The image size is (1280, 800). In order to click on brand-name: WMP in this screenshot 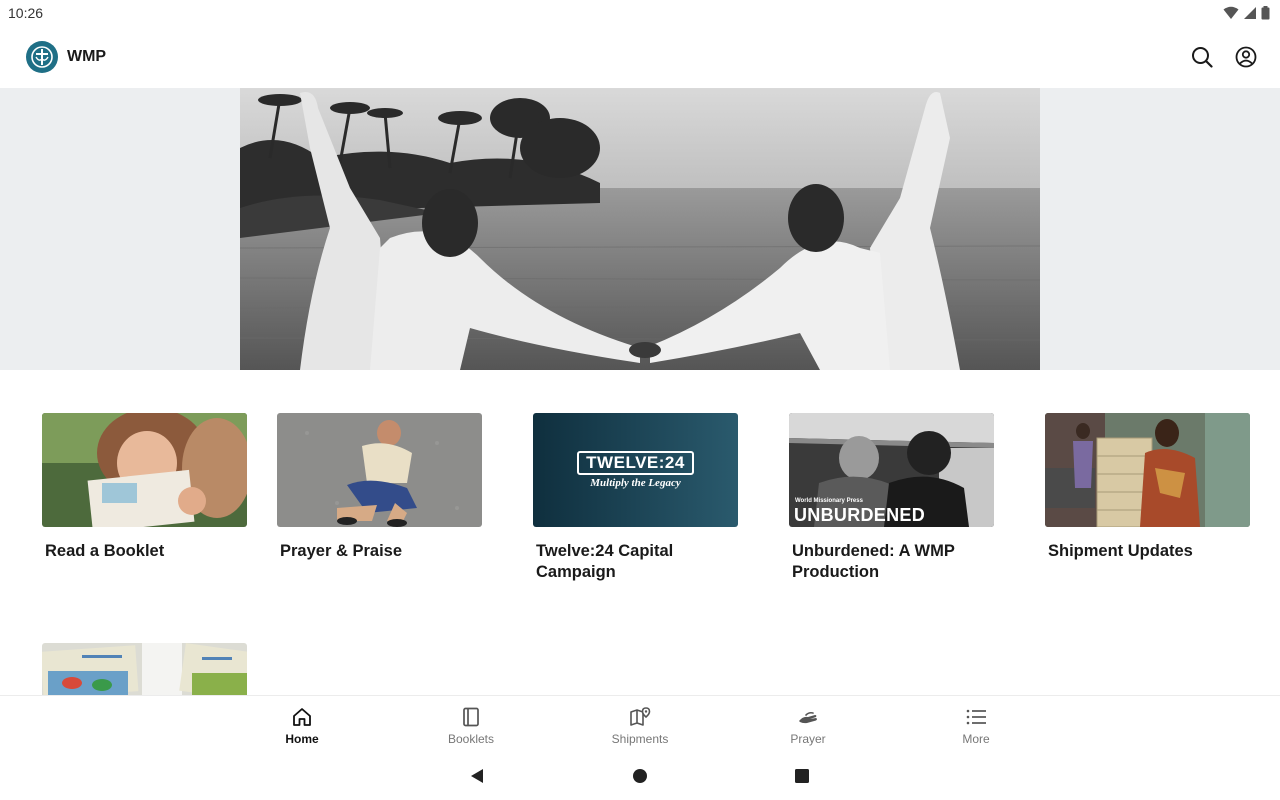, I will do `click(87, 56)`.